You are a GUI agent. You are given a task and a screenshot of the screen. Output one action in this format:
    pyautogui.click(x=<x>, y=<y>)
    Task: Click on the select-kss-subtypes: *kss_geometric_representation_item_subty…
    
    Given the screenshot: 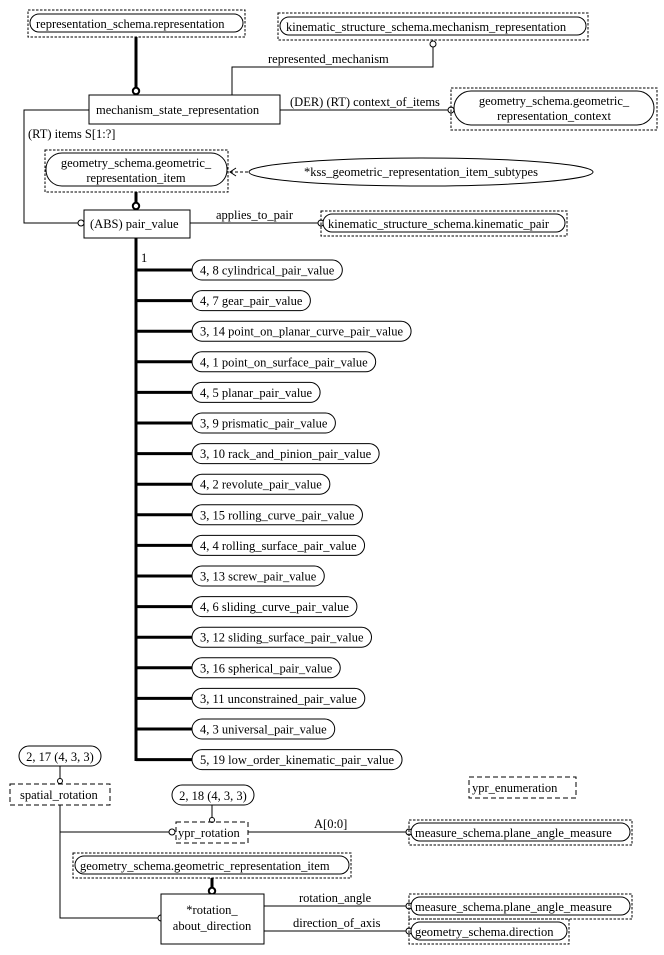 What is the action you would take?
    pyautogui.click(x=421, y=172)
    